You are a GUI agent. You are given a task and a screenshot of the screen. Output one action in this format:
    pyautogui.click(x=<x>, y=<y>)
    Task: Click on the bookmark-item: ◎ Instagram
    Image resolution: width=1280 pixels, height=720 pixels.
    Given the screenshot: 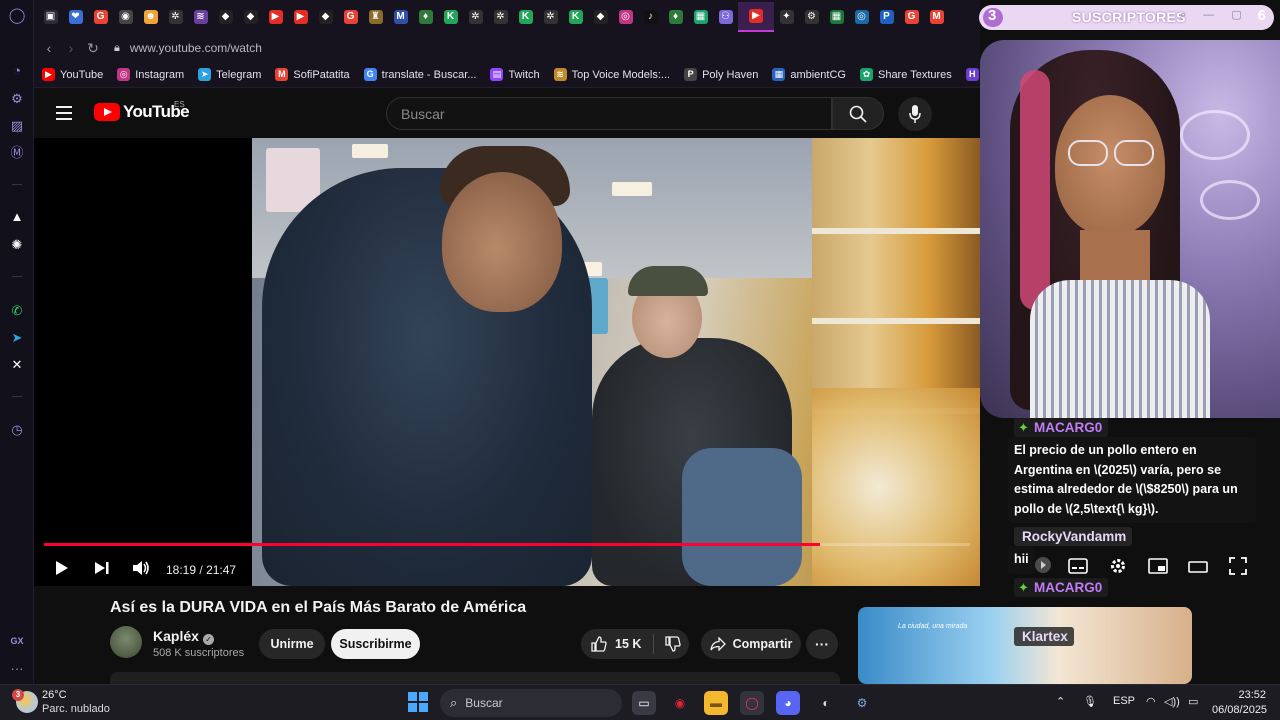 What is the action you would take?
    pyautogui.click(x=150, y=74)
    